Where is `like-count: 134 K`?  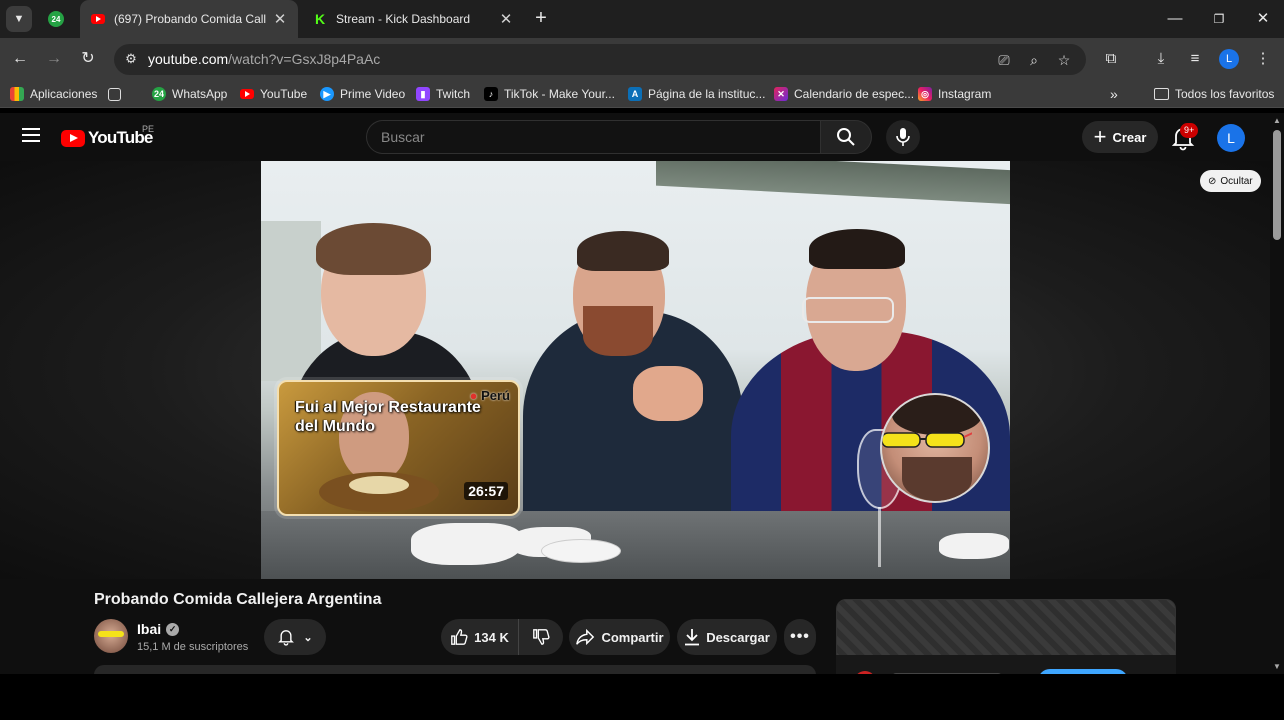
like-count: 134 K is located at coordinates (491, 637).